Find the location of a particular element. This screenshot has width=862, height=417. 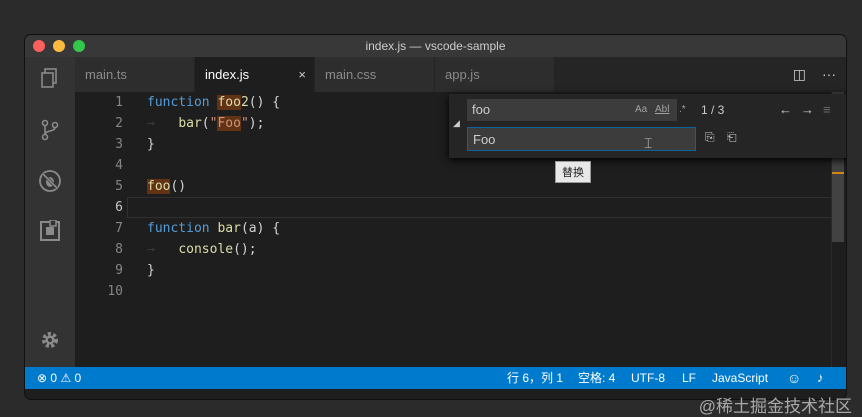

title-bar: index.js — vscode-sample is located at coordinates (435, 46).